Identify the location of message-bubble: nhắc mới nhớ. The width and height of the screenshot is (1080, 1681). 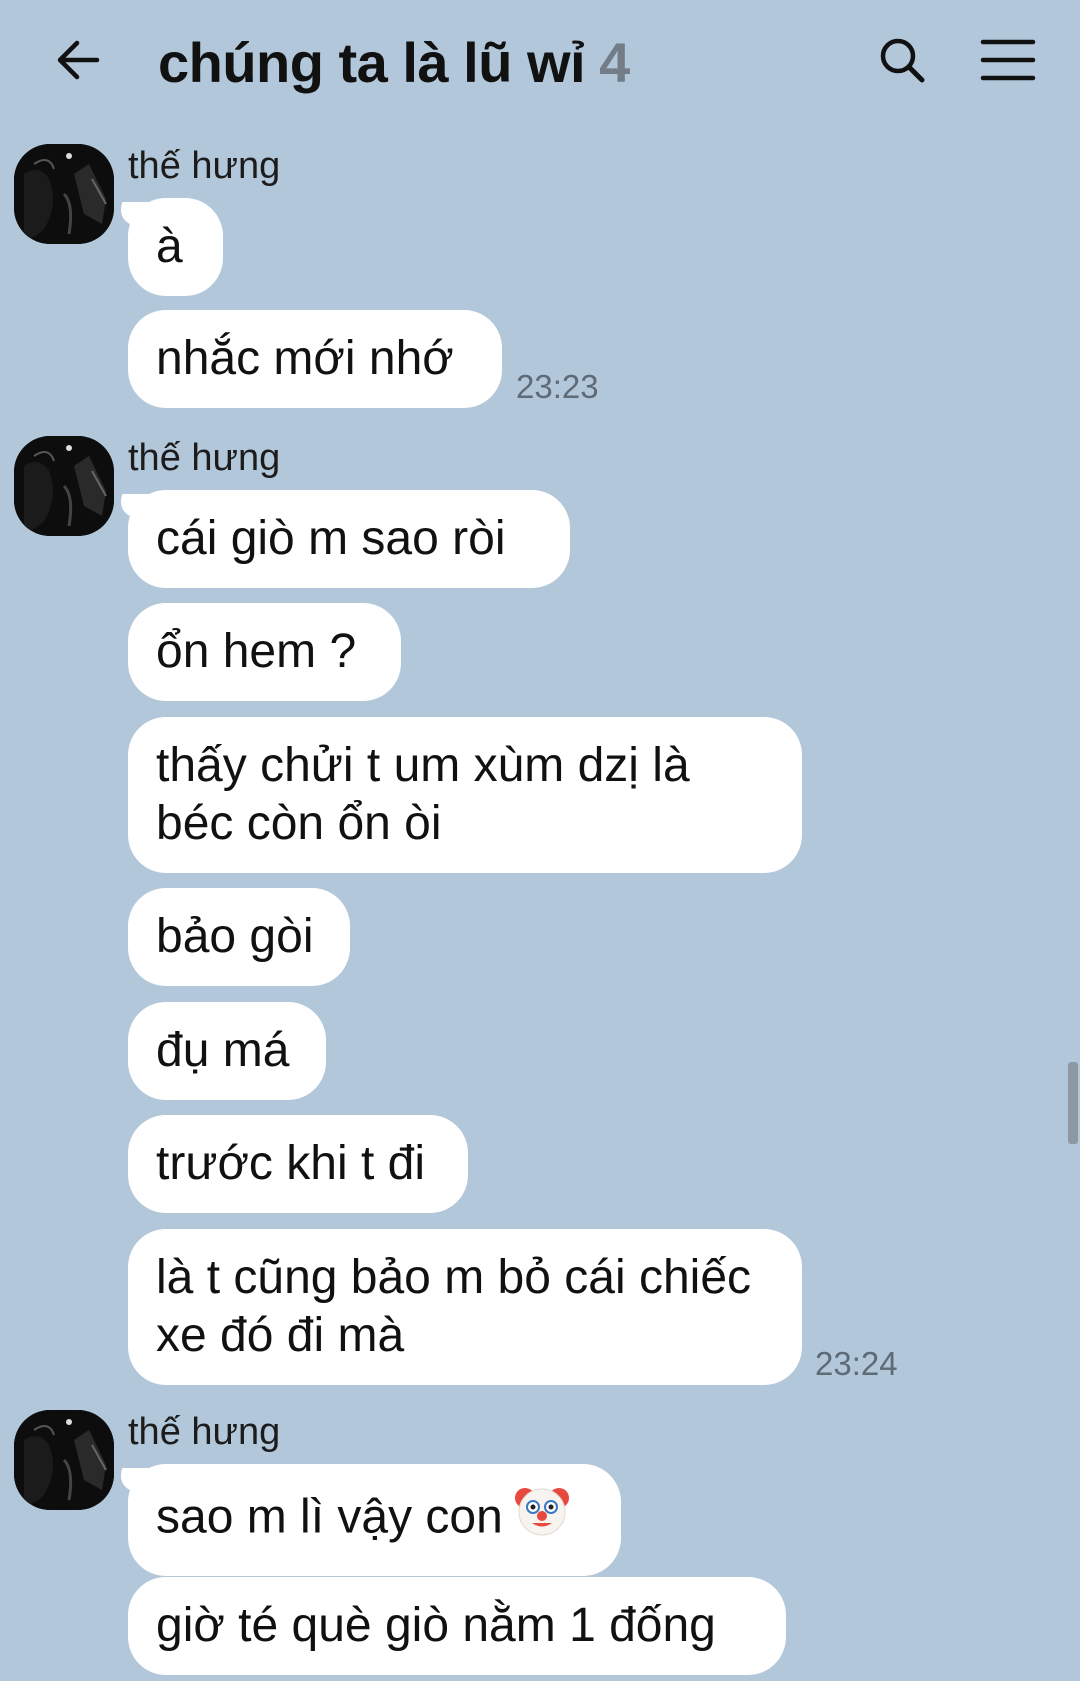
(315, 359).